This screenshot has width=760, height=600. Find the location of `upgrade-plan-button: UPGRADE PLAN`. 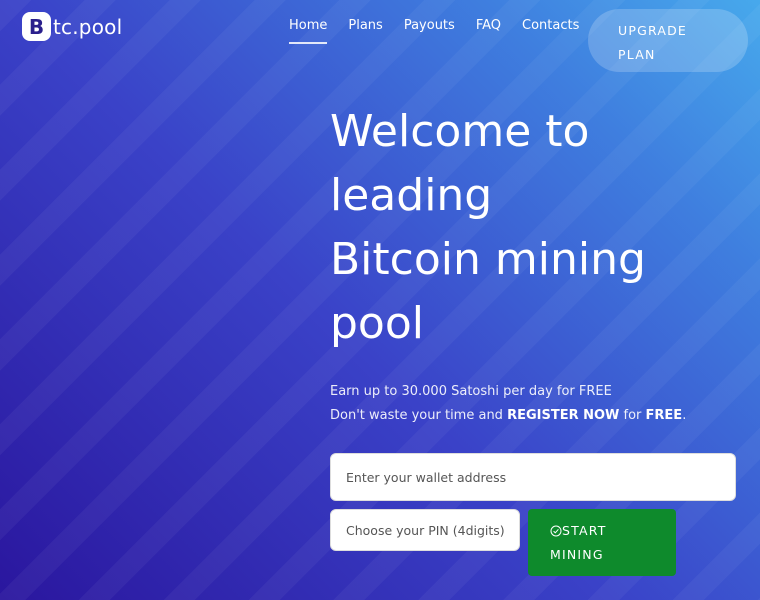

upgrade-plan-button: UPGRADE PLAN is located at coordinates (668, 40).